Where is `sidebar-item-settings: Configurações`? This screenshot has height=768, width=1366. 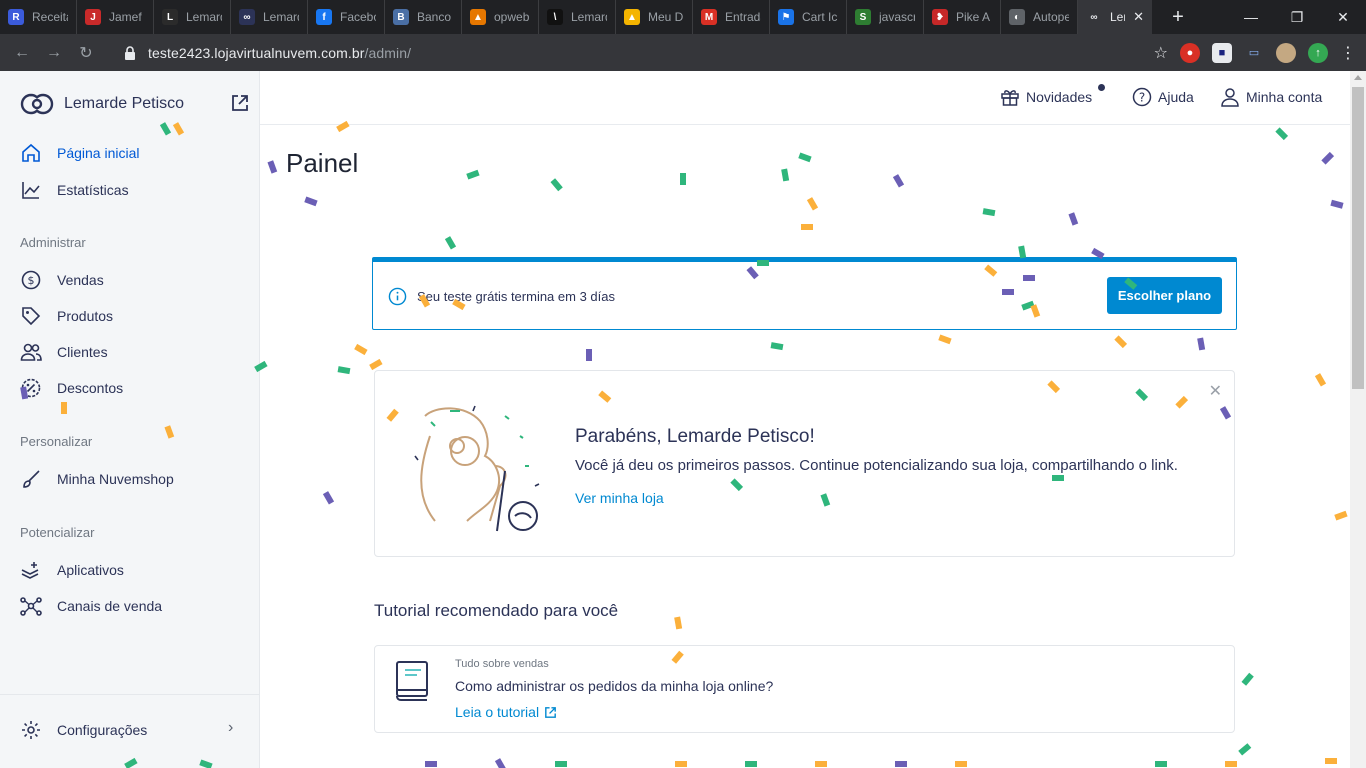 sidebar-item-settings: Configurações is located at coordinates (83, 730).